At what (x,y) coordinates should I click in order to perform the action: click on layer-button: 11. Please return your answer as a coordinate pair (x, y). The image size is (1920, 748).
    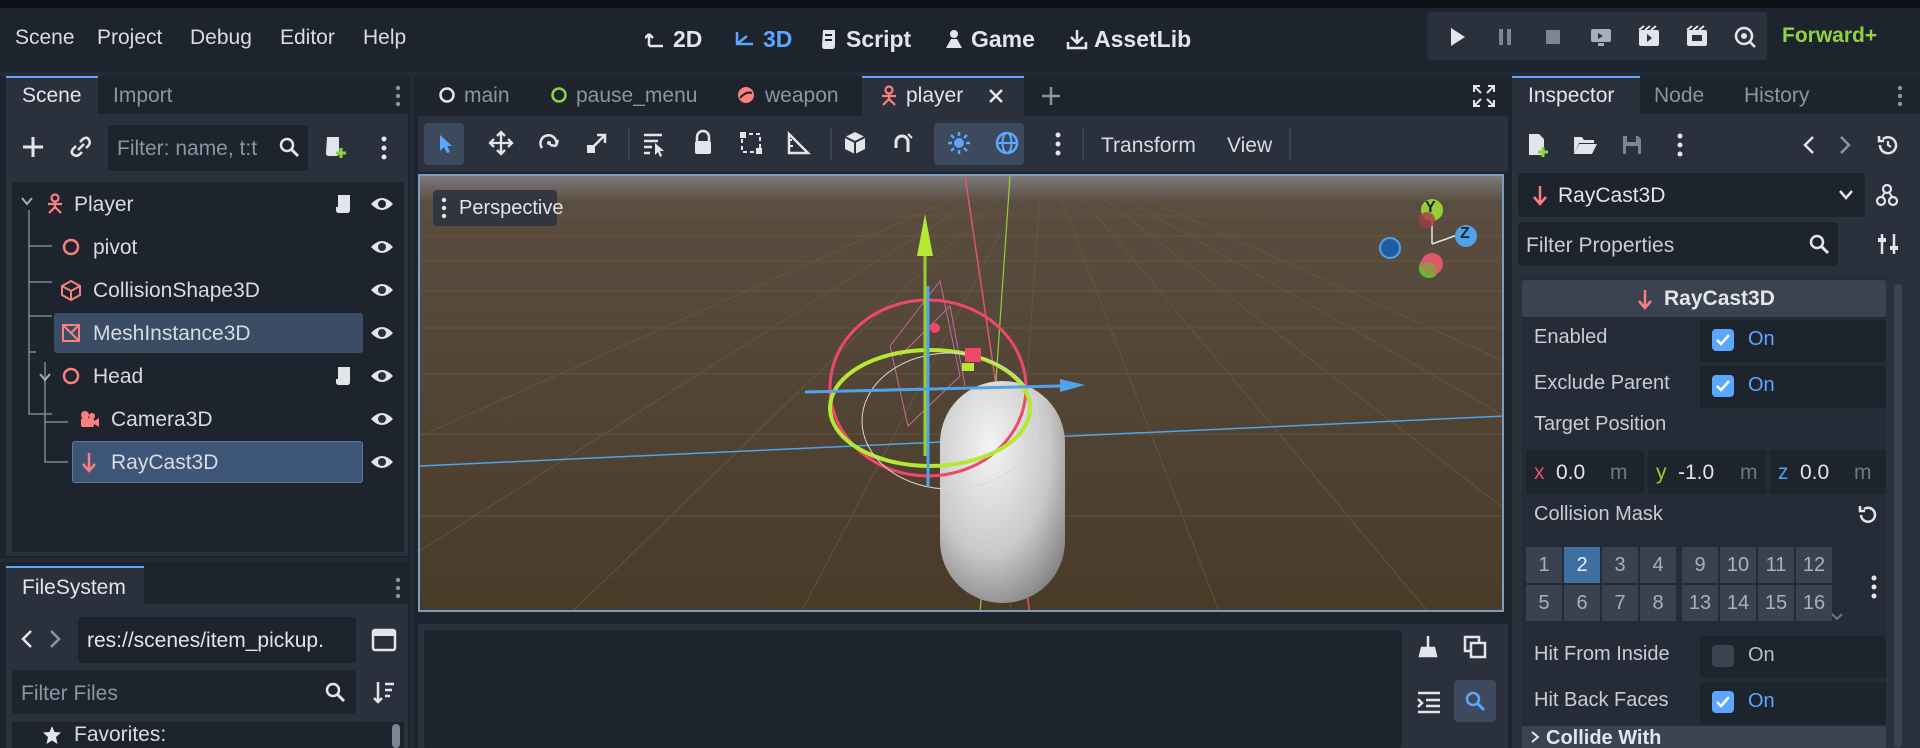
    Looking at the image, I should click on (1776, 565).